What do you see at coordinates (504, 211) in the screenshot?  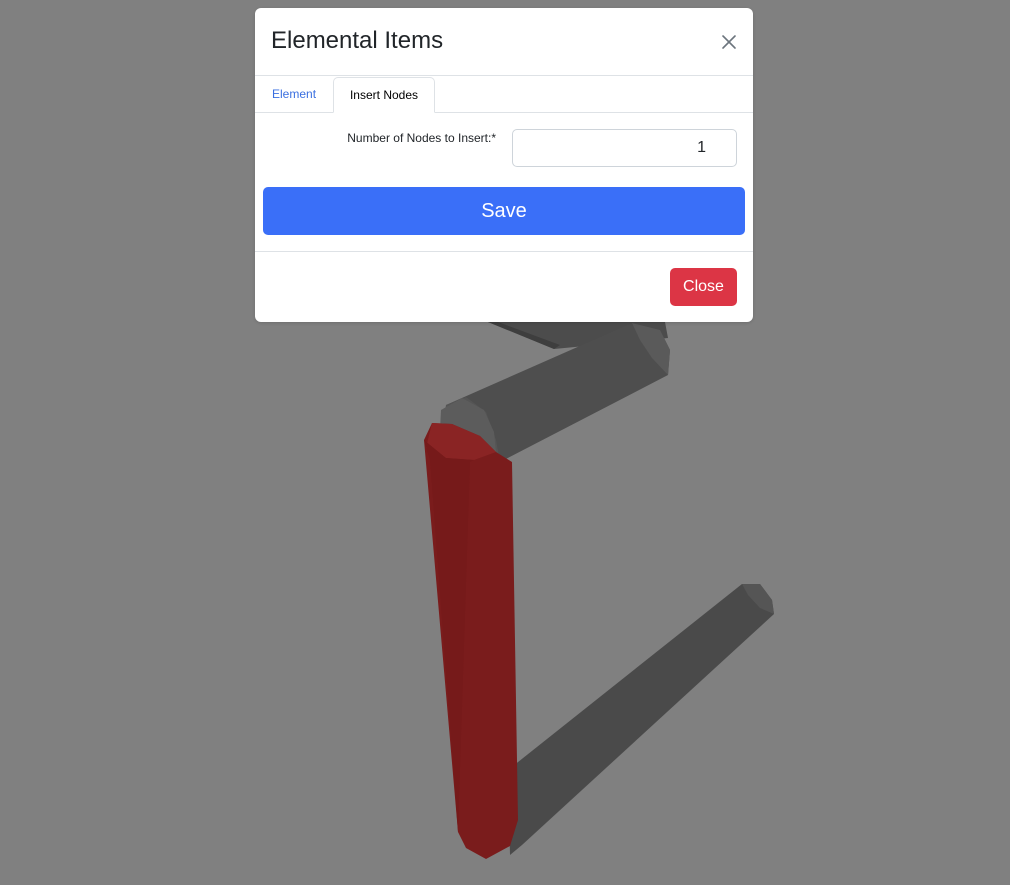 I see `save-button: Save` at bounding box center [504, 211].